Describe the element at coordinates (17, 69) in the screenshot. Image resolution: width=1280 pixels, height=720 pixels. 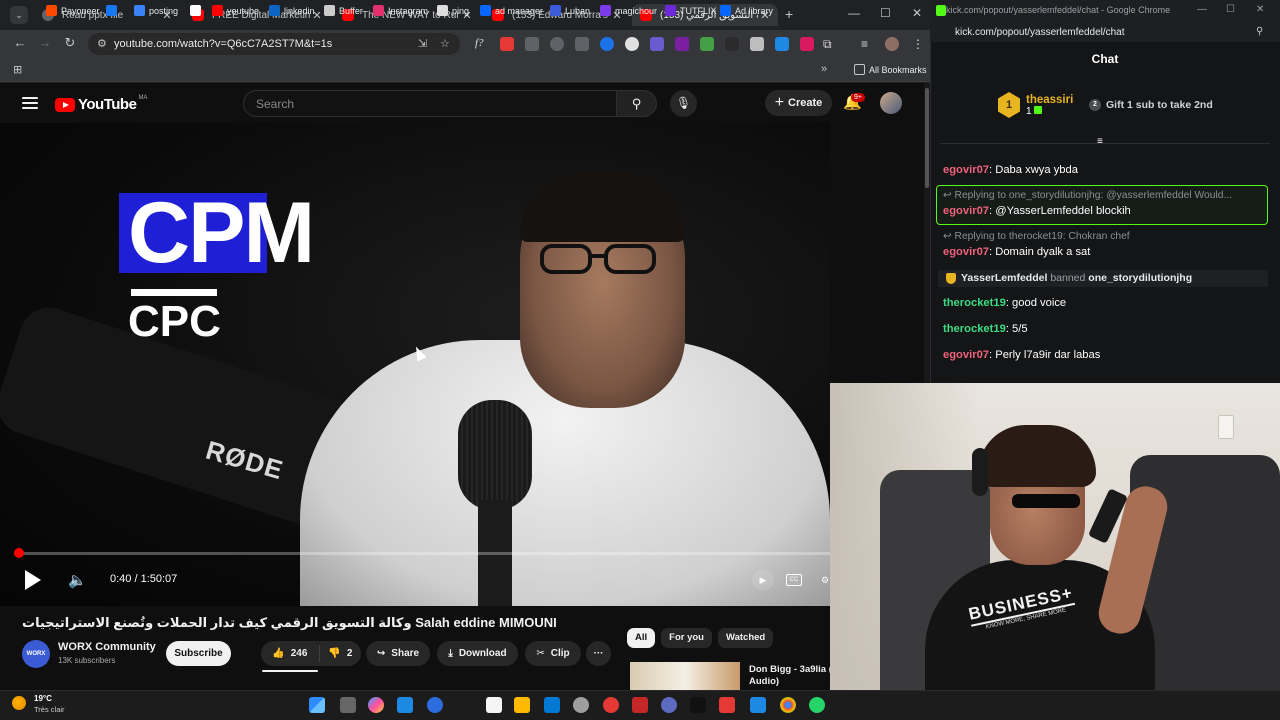
I see `apps-icon: ⊞` at that location.